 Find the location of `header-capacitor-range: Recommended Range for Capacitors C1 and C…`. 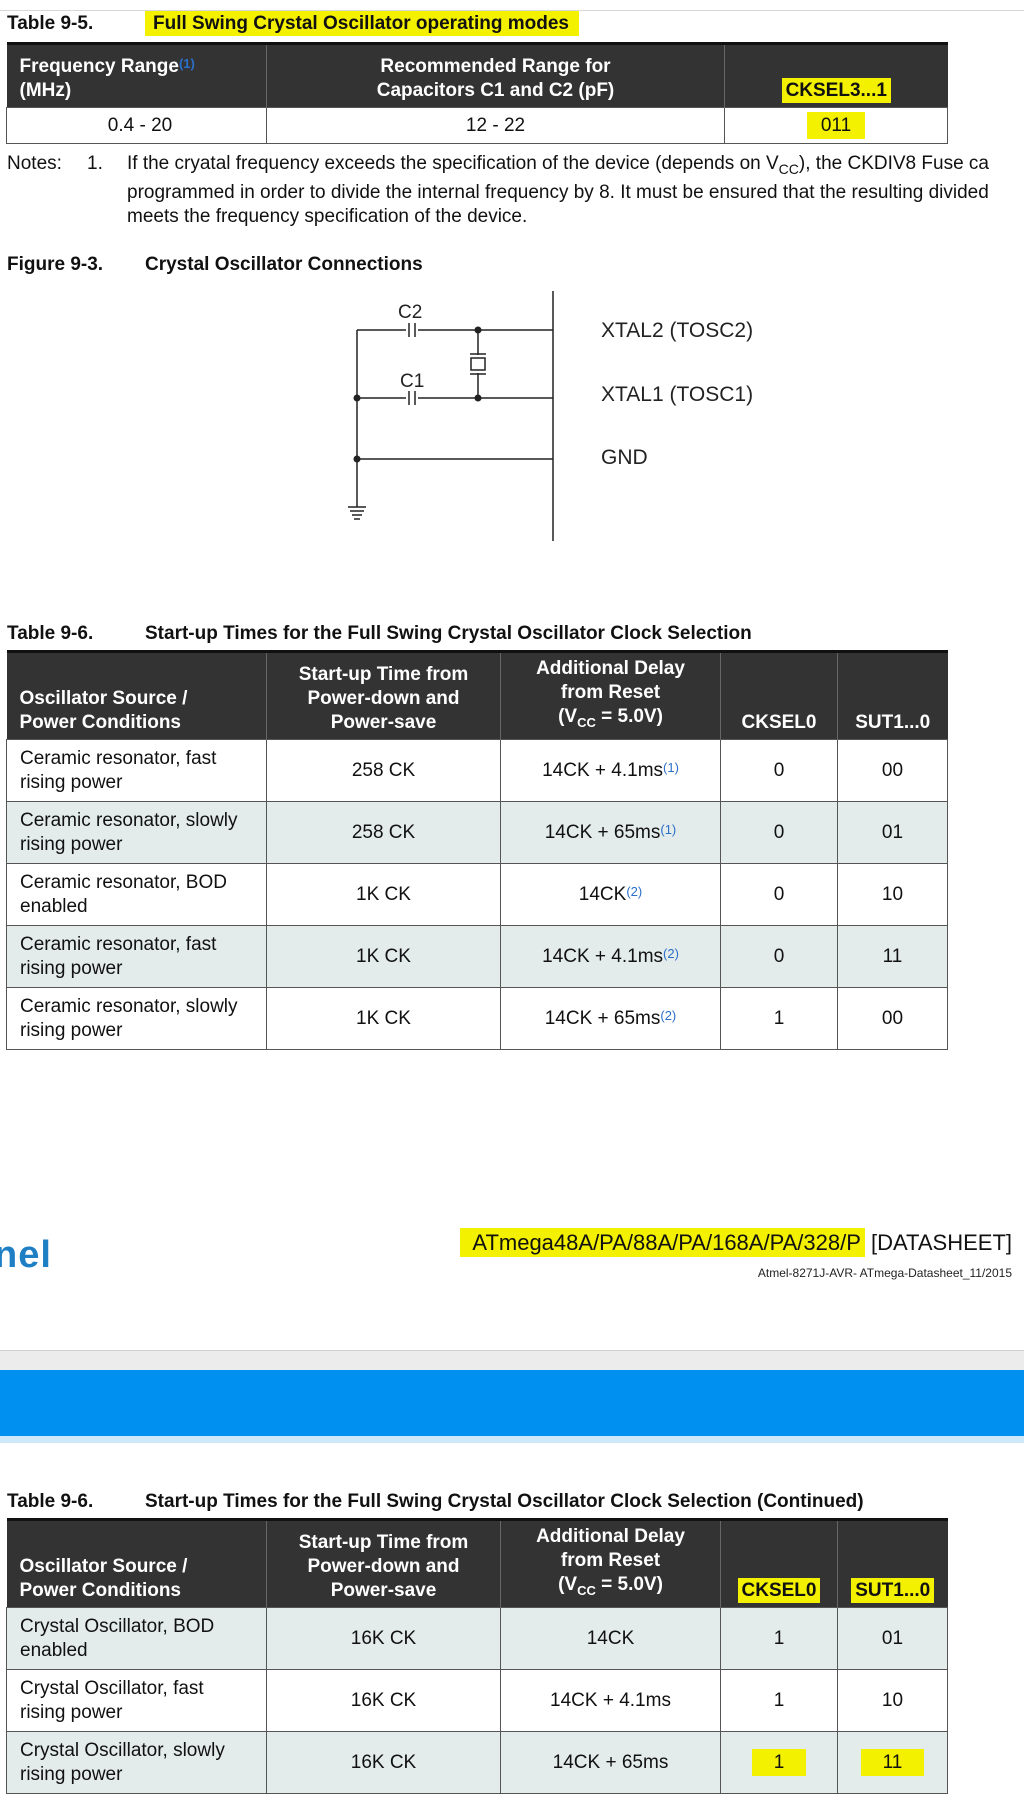

header-capacitor-range: Recommended Range for Capacitors C1 and C… is located at coordinates (495, 75).